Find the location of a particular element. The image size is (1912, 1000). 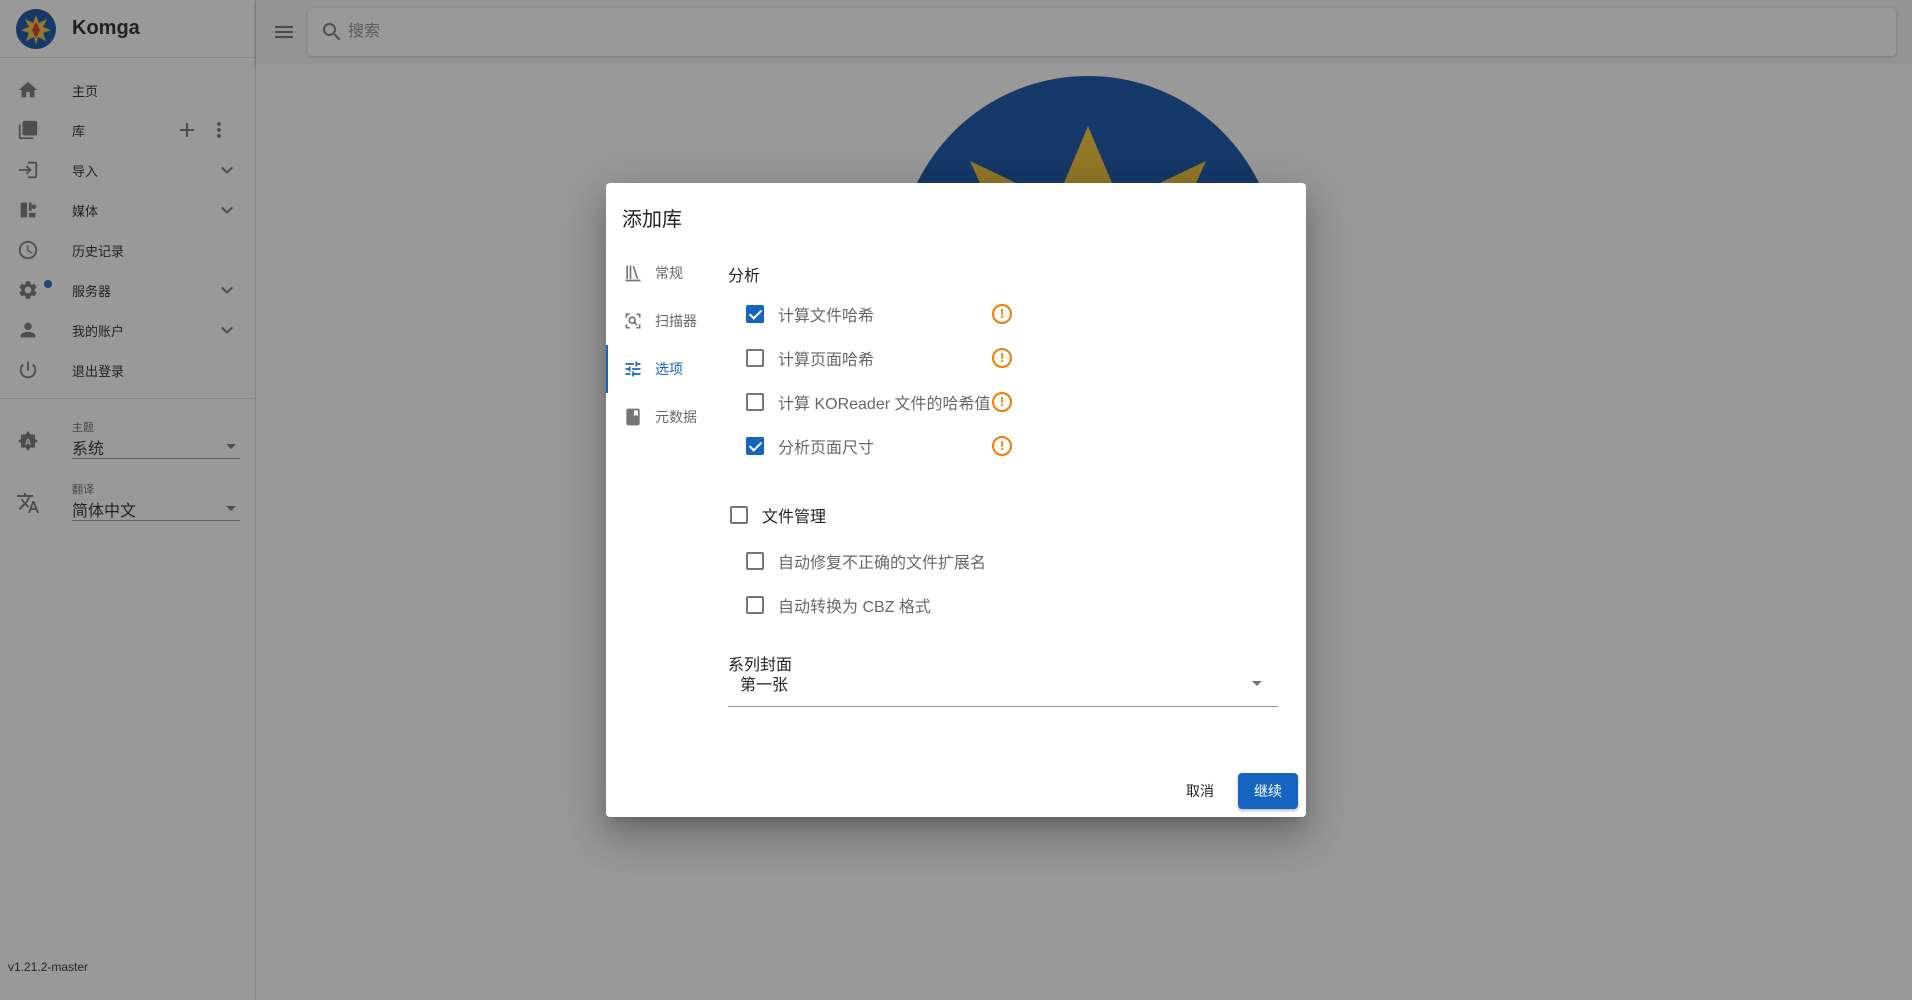

tab-scanner: 扫描器 is located at coordinates (661, 321).